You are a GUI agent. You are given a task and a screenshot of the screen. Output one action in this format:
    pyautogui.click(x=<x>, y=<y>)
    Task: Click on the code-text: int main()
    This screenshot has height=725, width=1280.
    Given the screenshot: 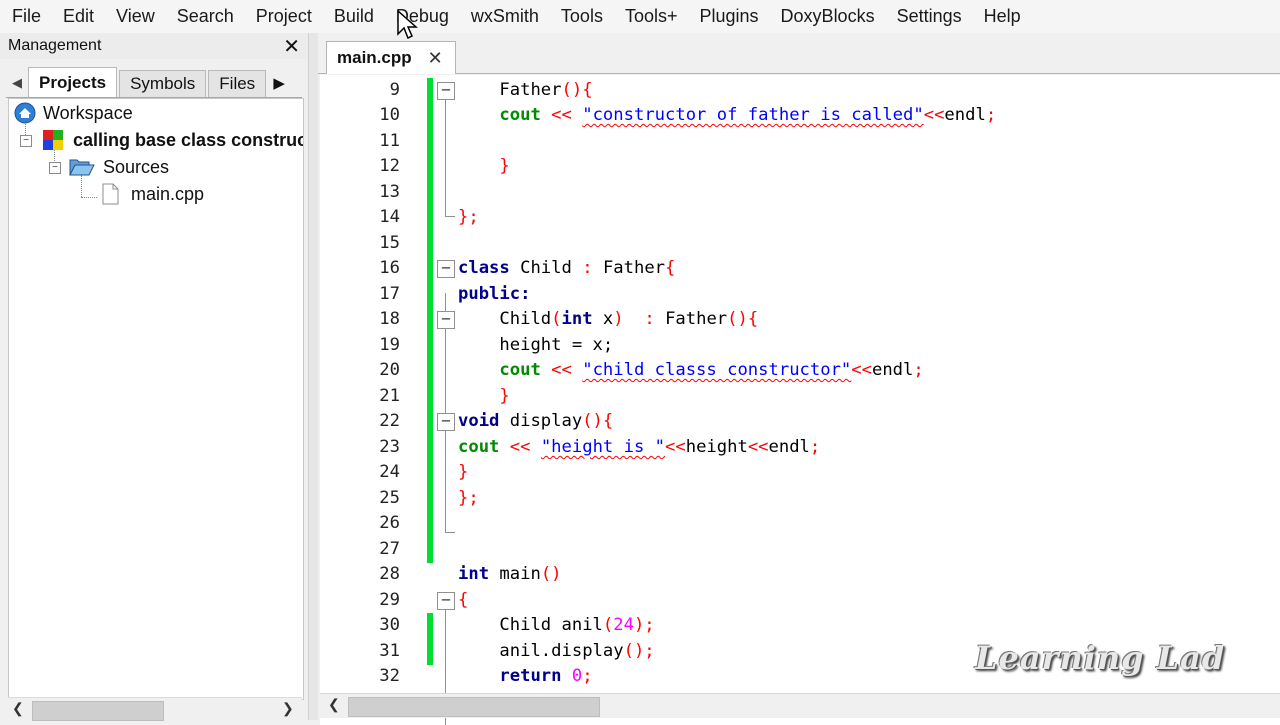 What is the action you would take?
    pyautogui.click(x=510, y=574)
    